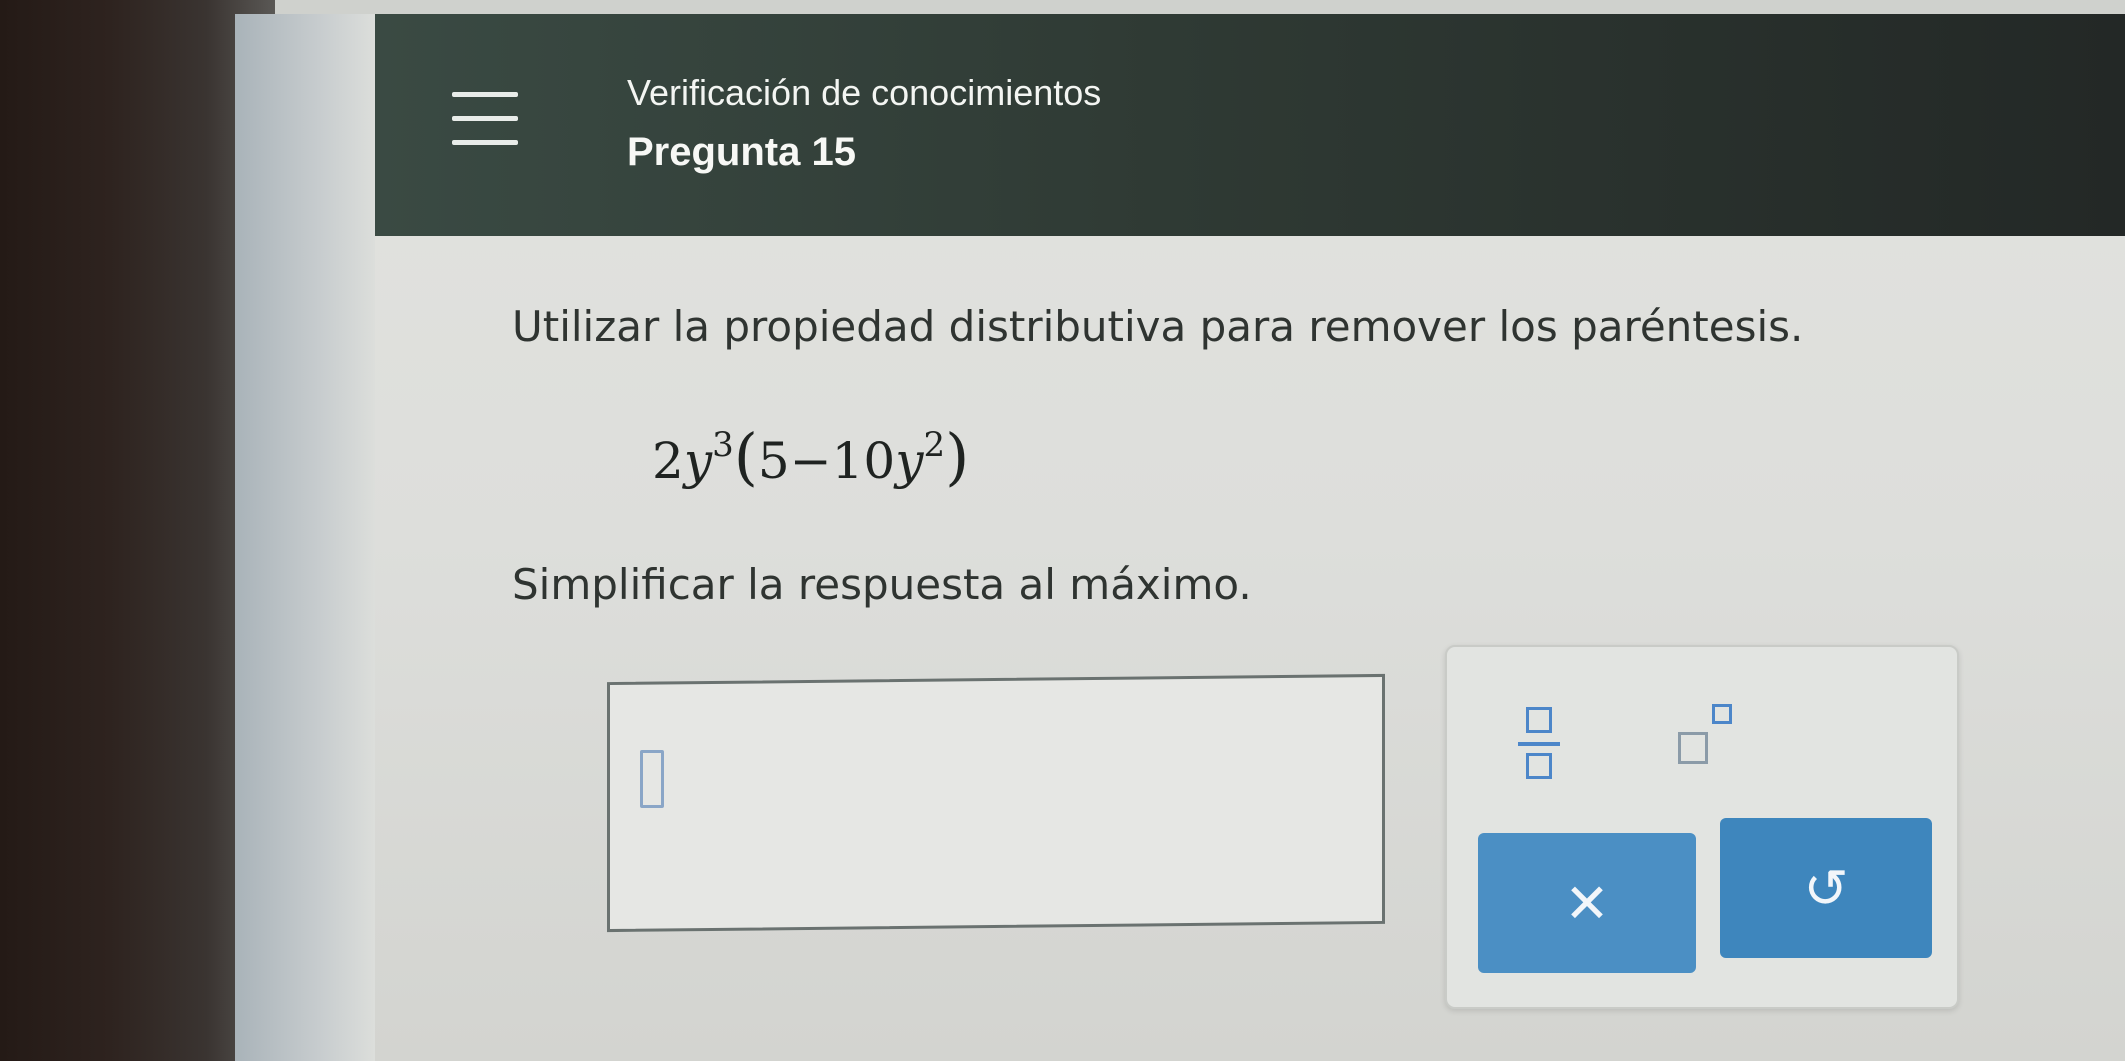 The width and height of the screenshot is (2125, 1061). I want to click on simplify-instruction: Simplificar la respuesta al máximo., so click(882, 584).